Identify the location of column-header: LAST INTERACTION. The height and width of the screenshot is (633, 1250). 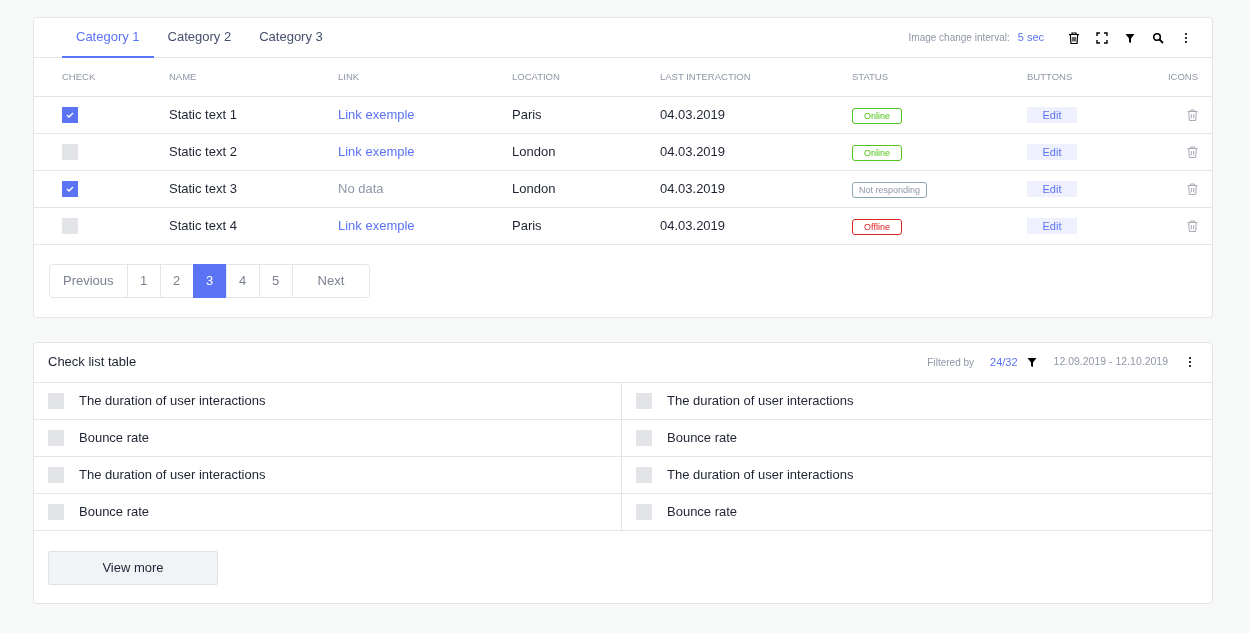
(755, 77).